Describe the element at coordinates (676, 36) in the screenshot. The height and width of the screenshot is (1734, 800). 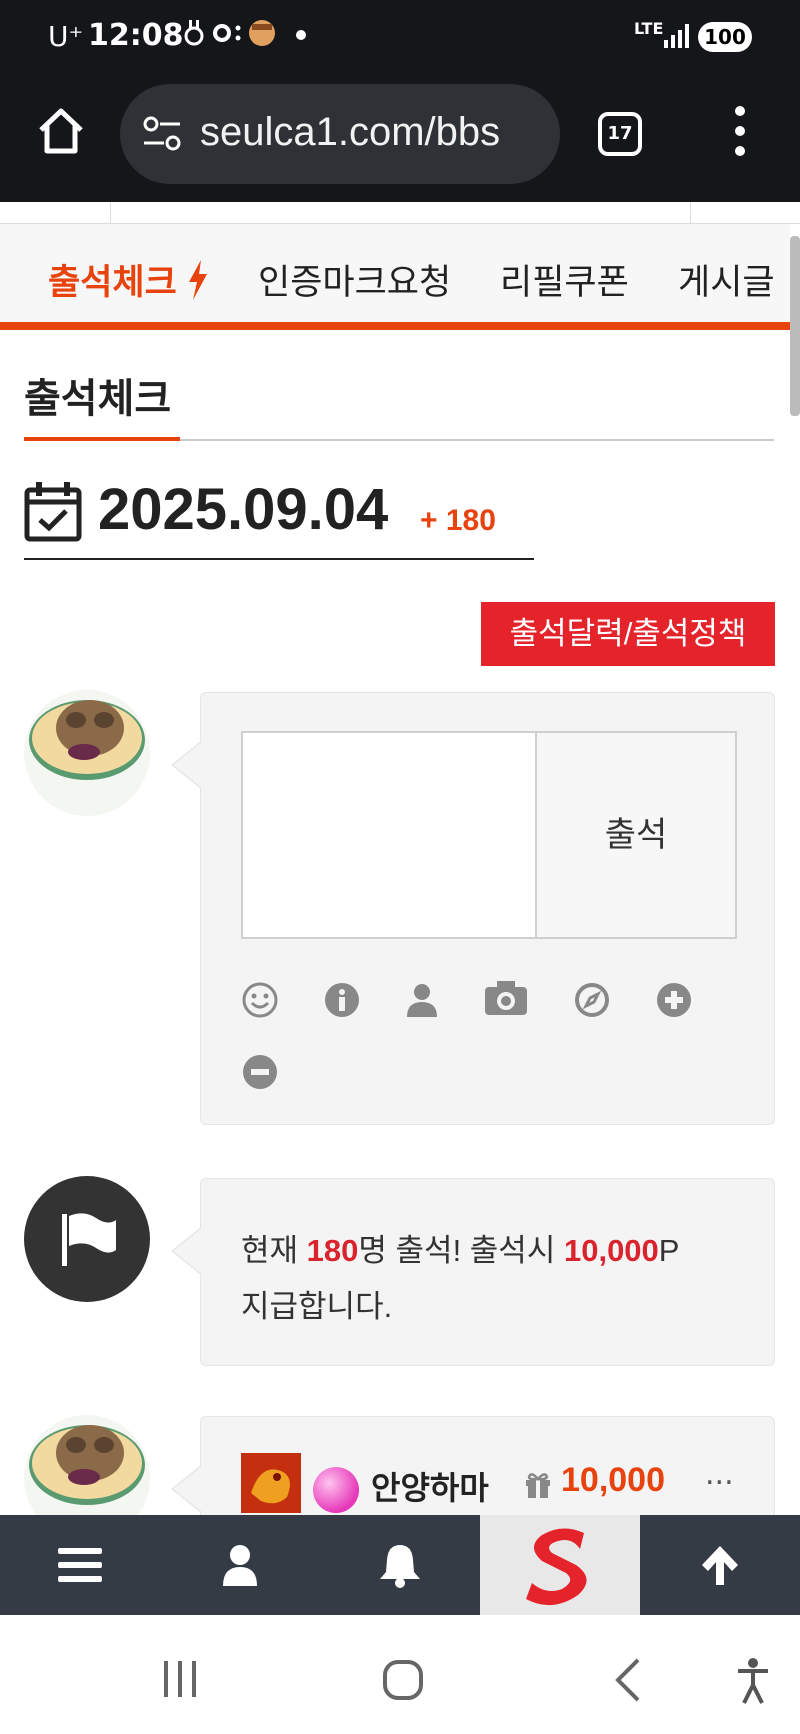
I see `signal-icon` at that location.